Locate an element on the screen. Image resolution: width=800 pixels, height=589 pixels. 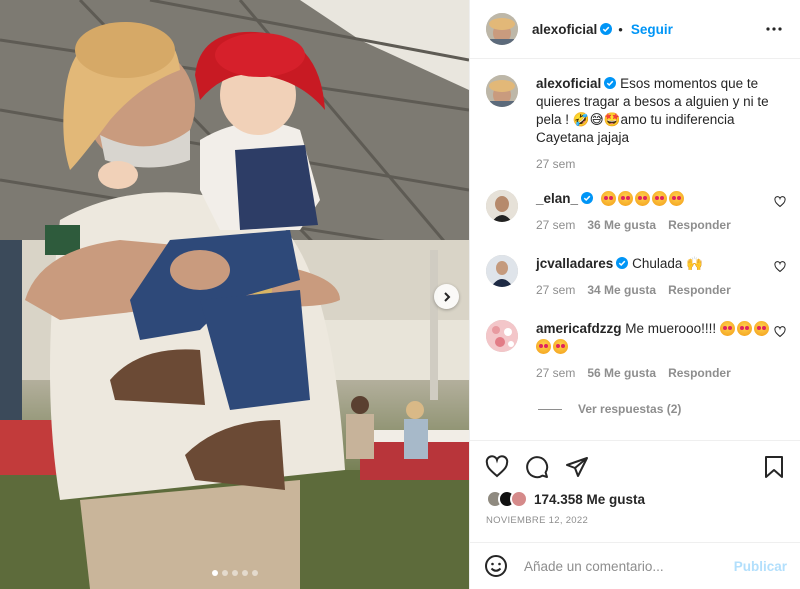
comment-username: americafdzzg is located at coordinates (579, 328).